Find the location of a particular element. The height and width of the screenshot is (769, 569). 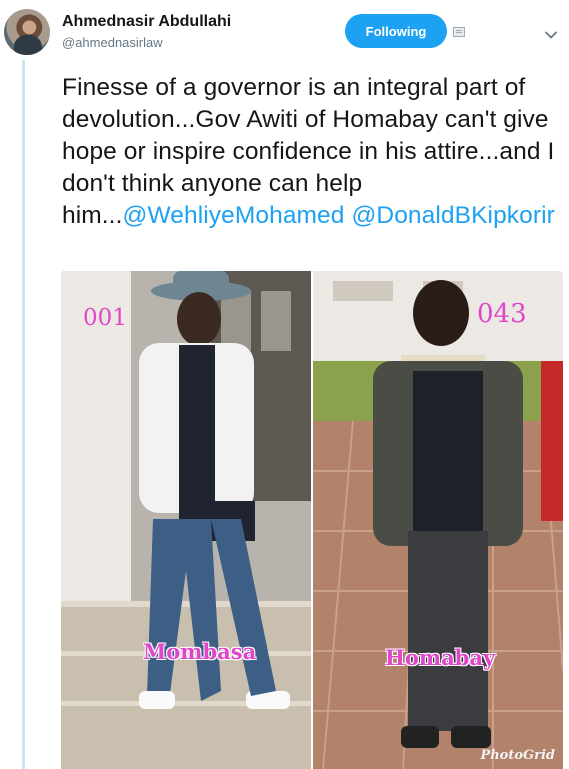

avatar is located at coordinates (27, 32).